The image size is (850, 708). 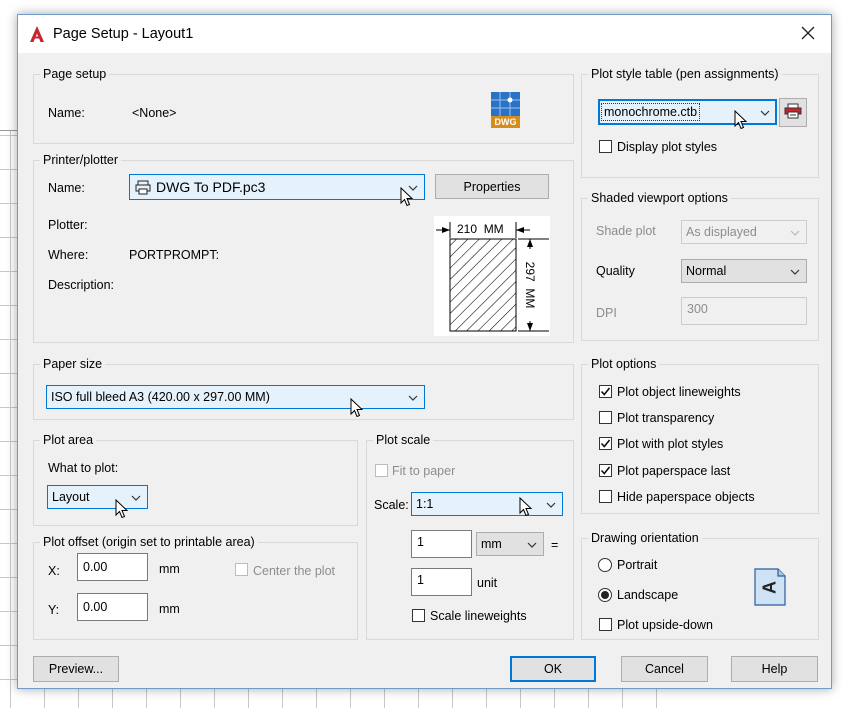 I want to click on center-plot-checkbox, so click(x=241, y=569).